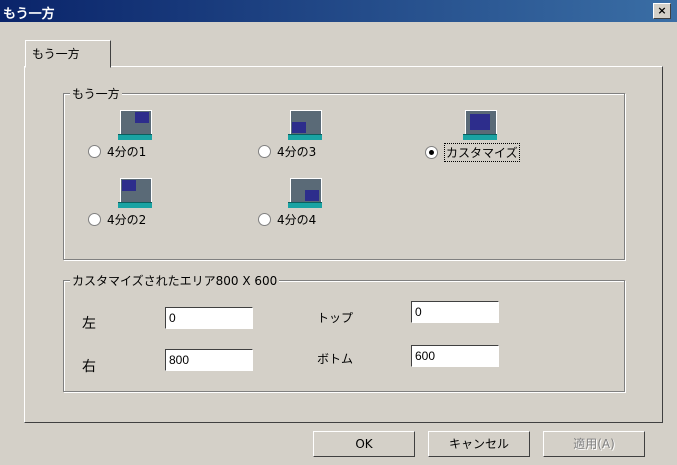  What do you see at coordinates (338, 11) in the screenshot?
I see `title-bar: もう一方 ×` at bounding box center [338, 11].